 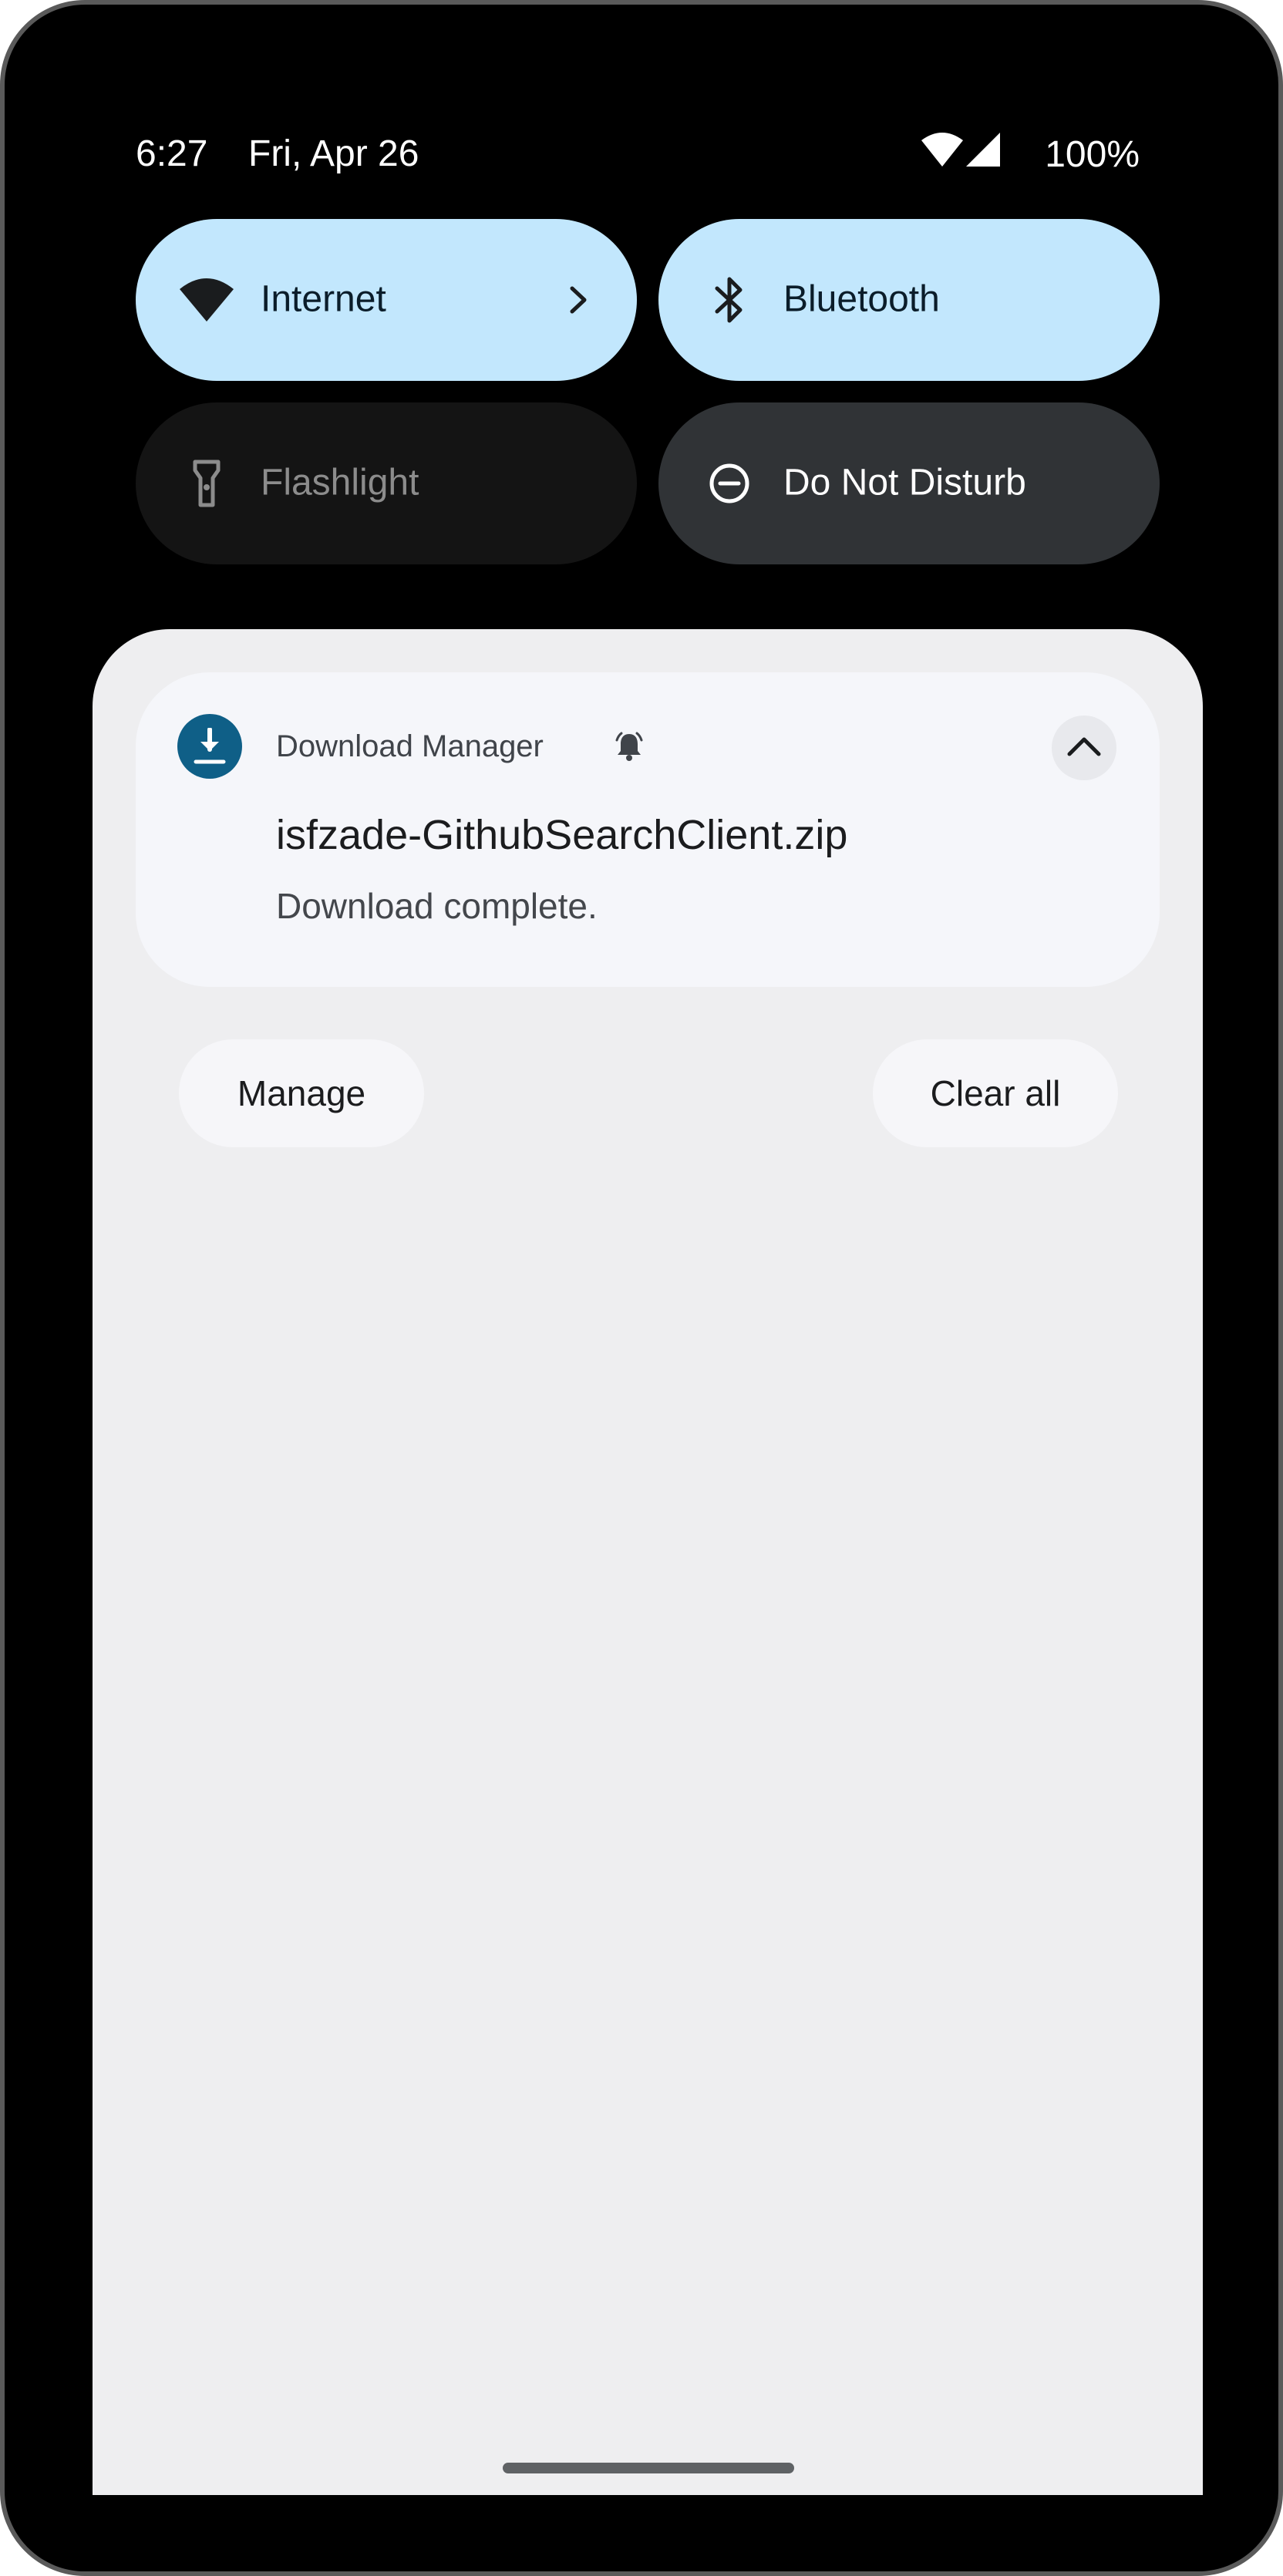 What do you see at coordinates (437, 906) in the screenshot?
I see `notification-text: Download complete.` at bounding box center [437, 906].